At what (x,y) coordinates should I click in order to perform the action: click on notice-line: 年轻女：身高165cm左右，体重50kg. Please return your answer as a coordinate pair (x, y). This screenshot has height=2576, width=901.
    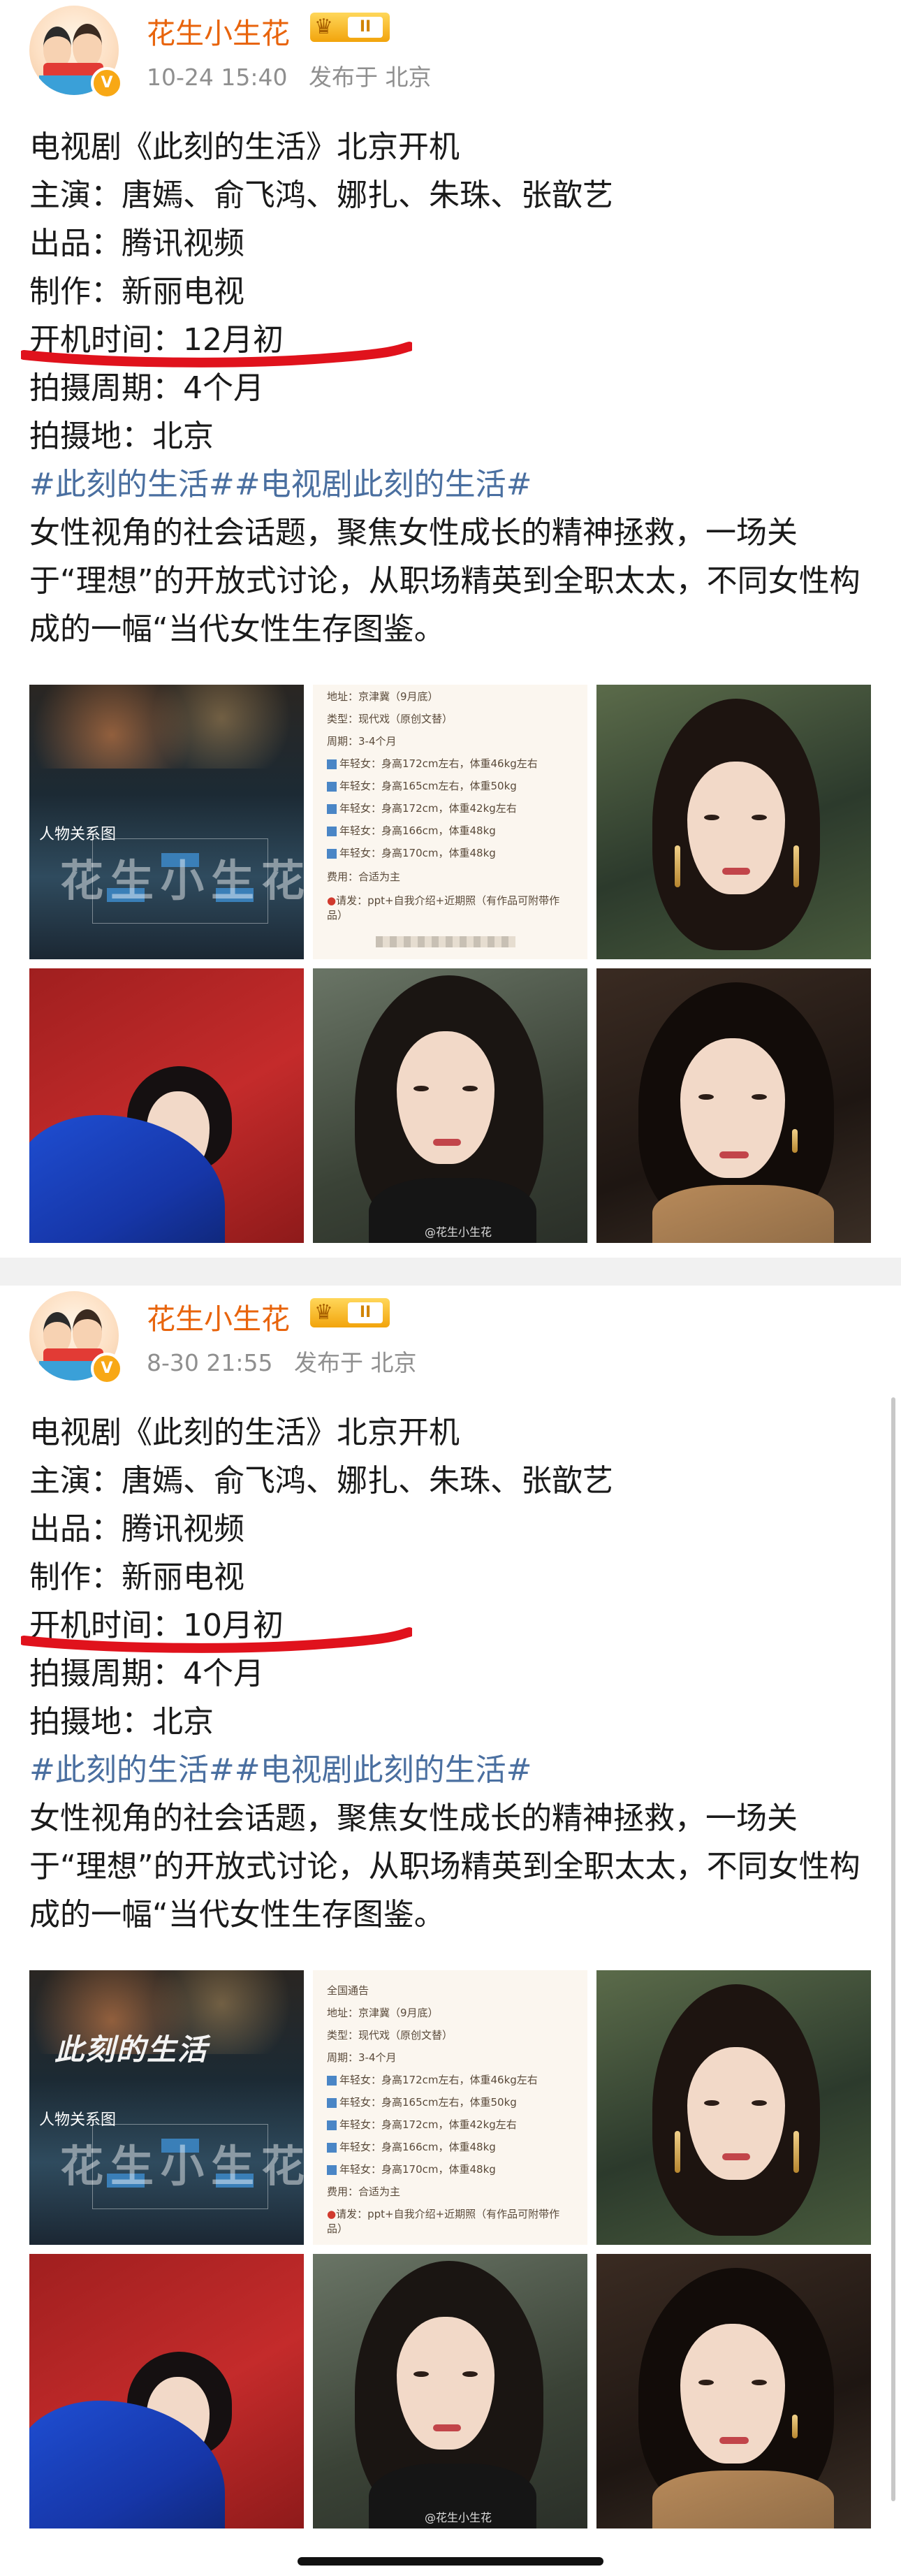
    Looking at the image, I should click on (428, 2102).